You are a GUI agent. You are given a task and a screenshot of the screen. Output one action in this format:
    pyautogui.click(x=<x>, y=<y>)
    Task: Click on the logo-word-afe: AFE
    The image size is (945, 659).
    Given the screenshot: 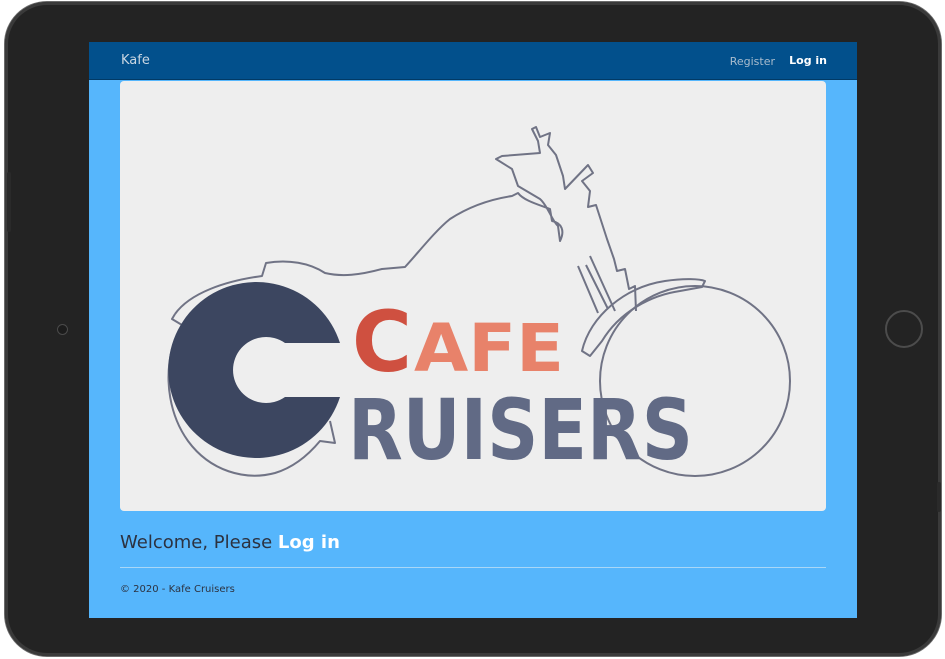 What is the action you would take?
    pyautogui.click(x=489, y=348)
    